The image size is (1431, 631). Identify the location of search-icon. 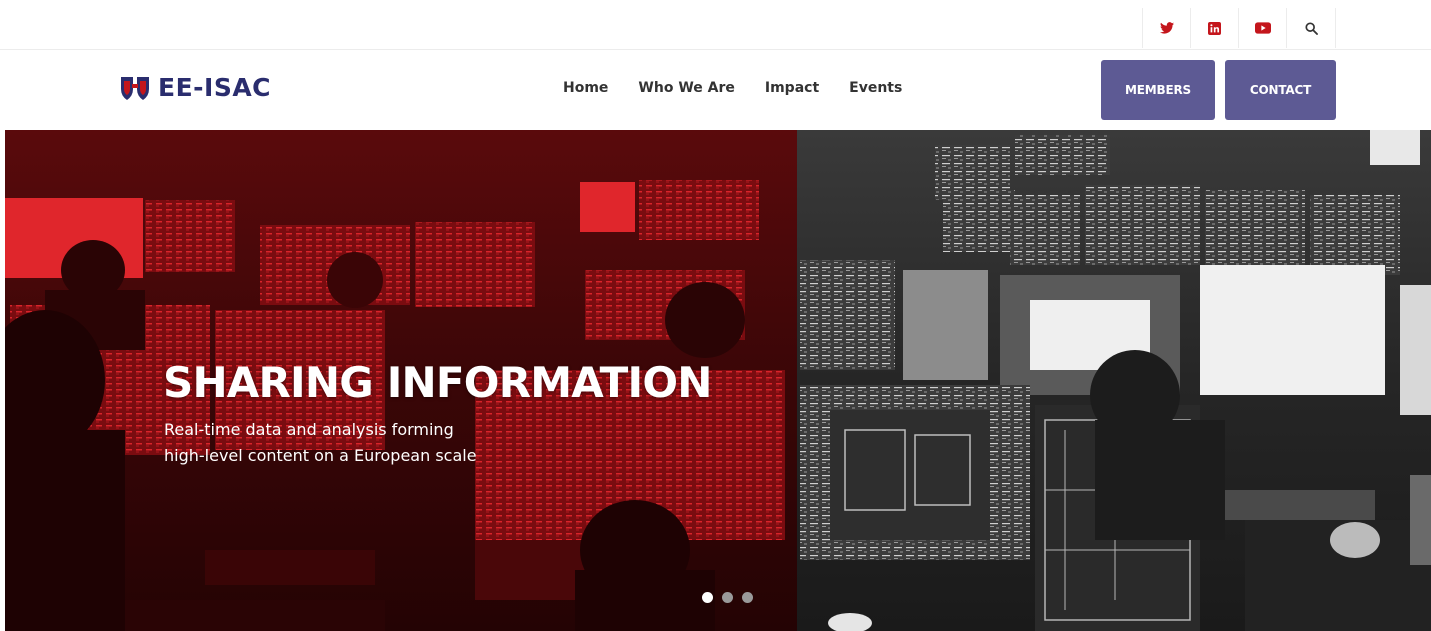
(1311, 28).